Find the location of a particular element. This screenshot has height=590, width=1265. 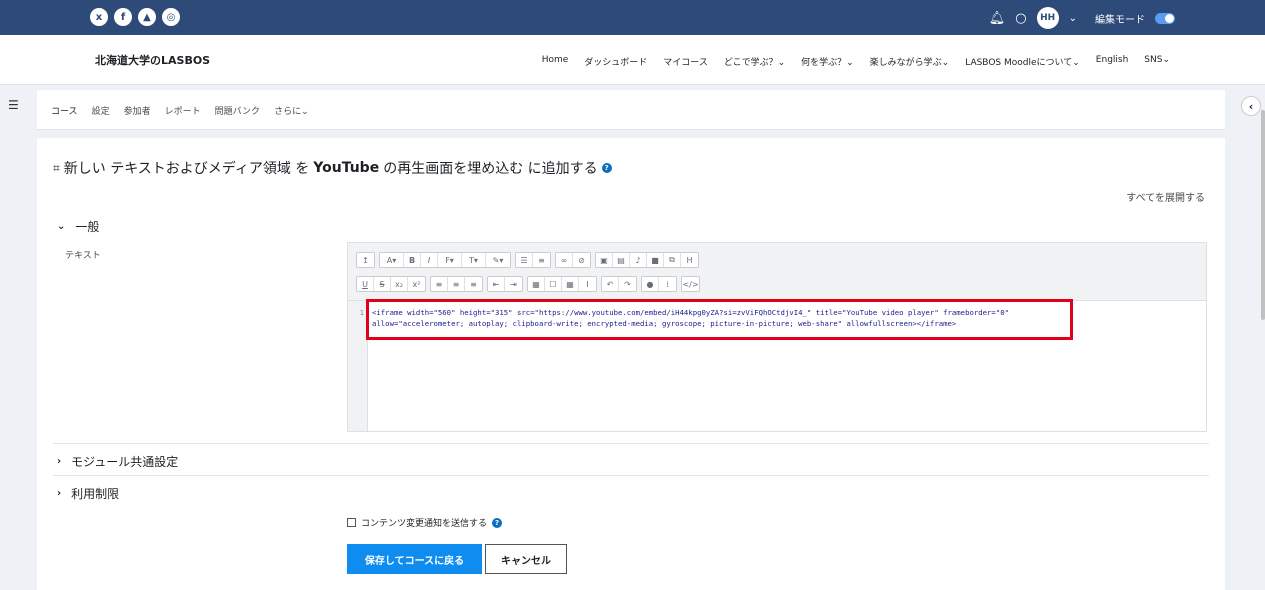

edit-mode-label: 編集モード is located at coordinates (1120, 20).